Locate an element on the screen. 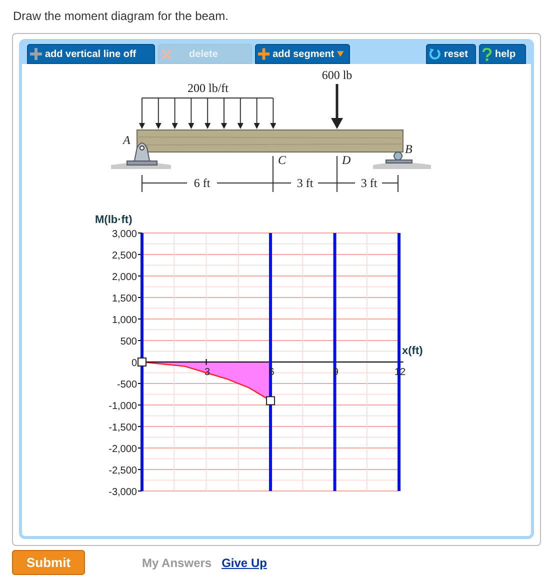 This screenshot has width=553, height=581. question-text: Draw the moment diagram for the beam. is located at coordinates (121, 16).